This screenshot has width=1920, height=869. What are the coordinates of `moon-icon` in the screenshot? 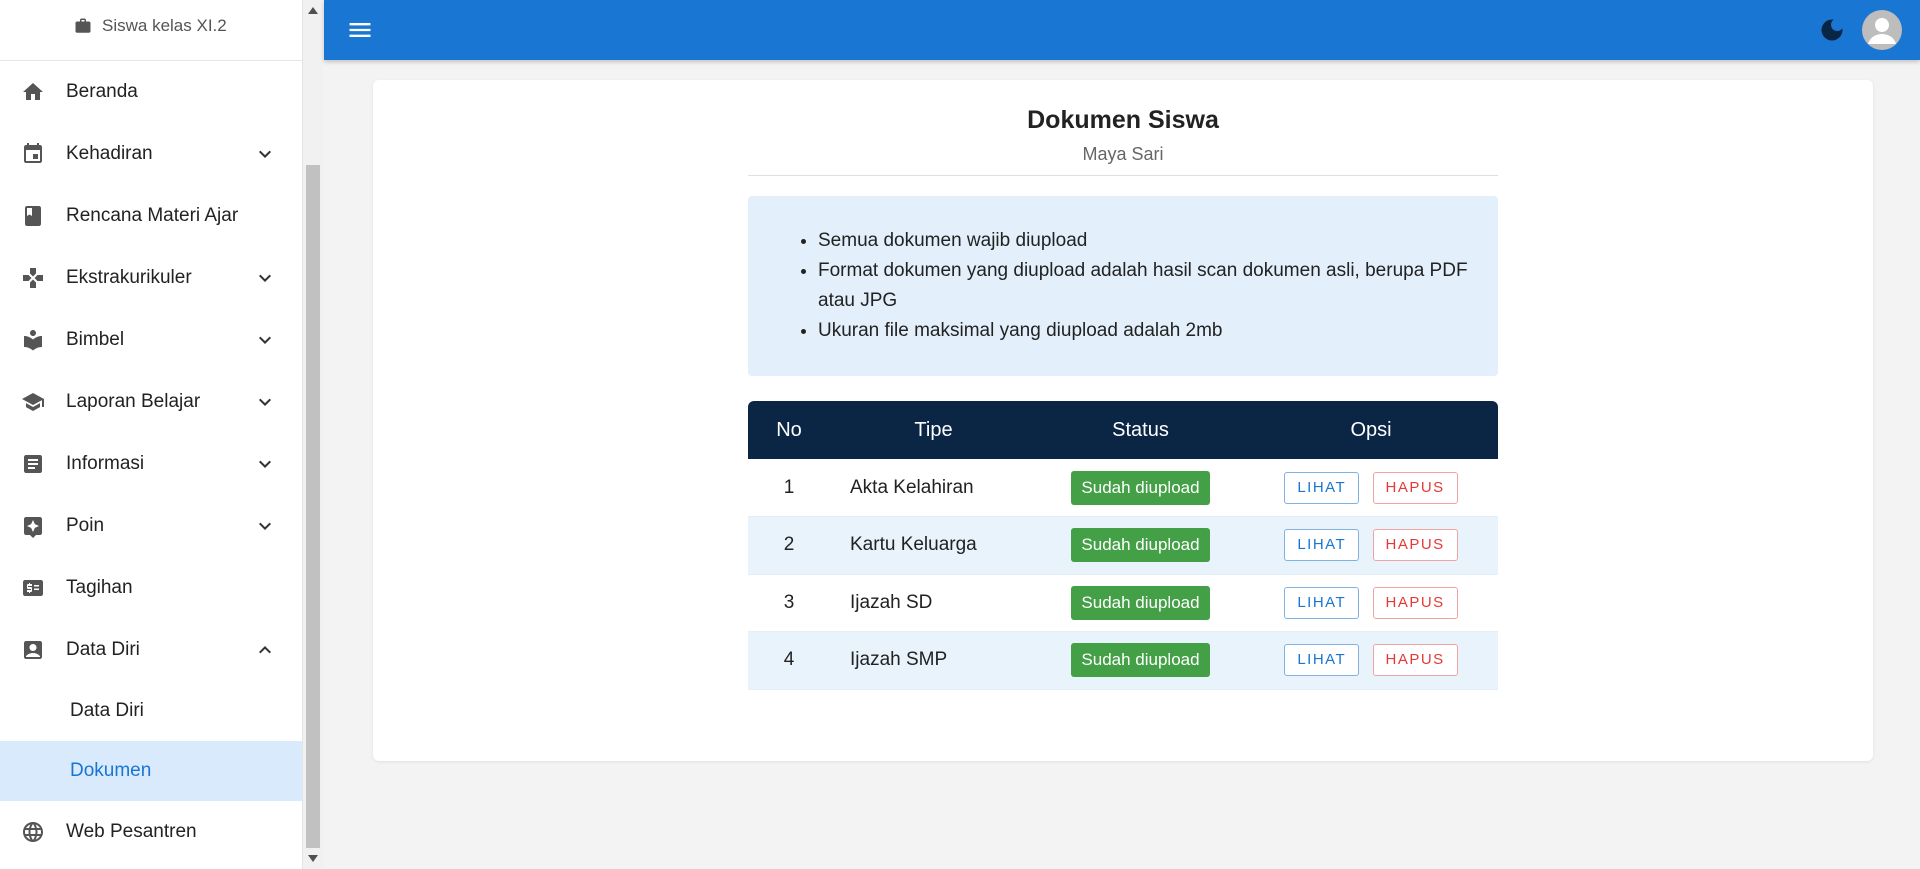 It's located at (1832, 30).